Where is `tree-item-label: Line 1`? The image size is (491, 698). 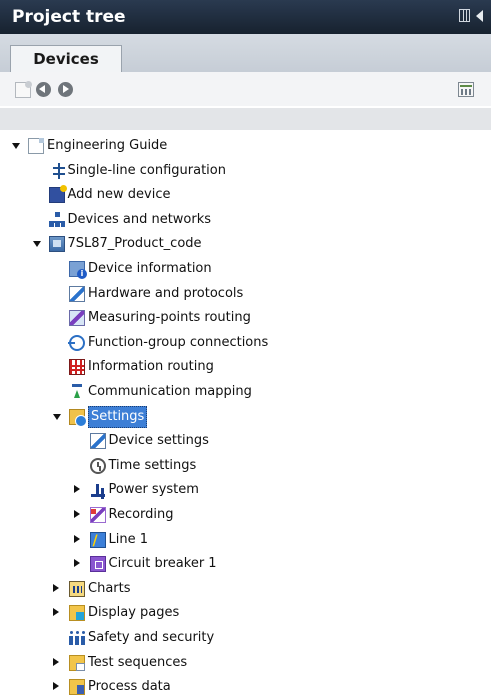
tree-item-label: Line 1 is located at coordinates (128, 539).